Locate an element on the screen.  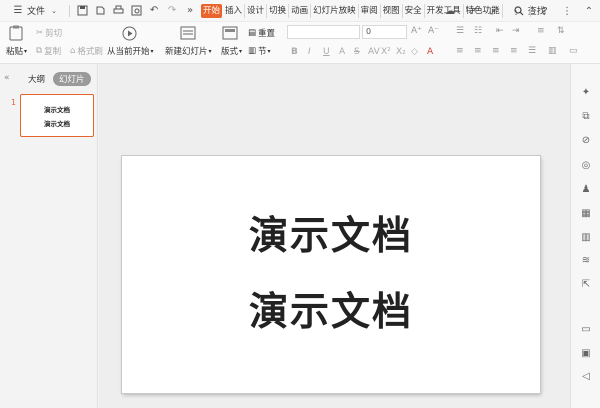
bold-icon: B is located at coordinates (294, 52).